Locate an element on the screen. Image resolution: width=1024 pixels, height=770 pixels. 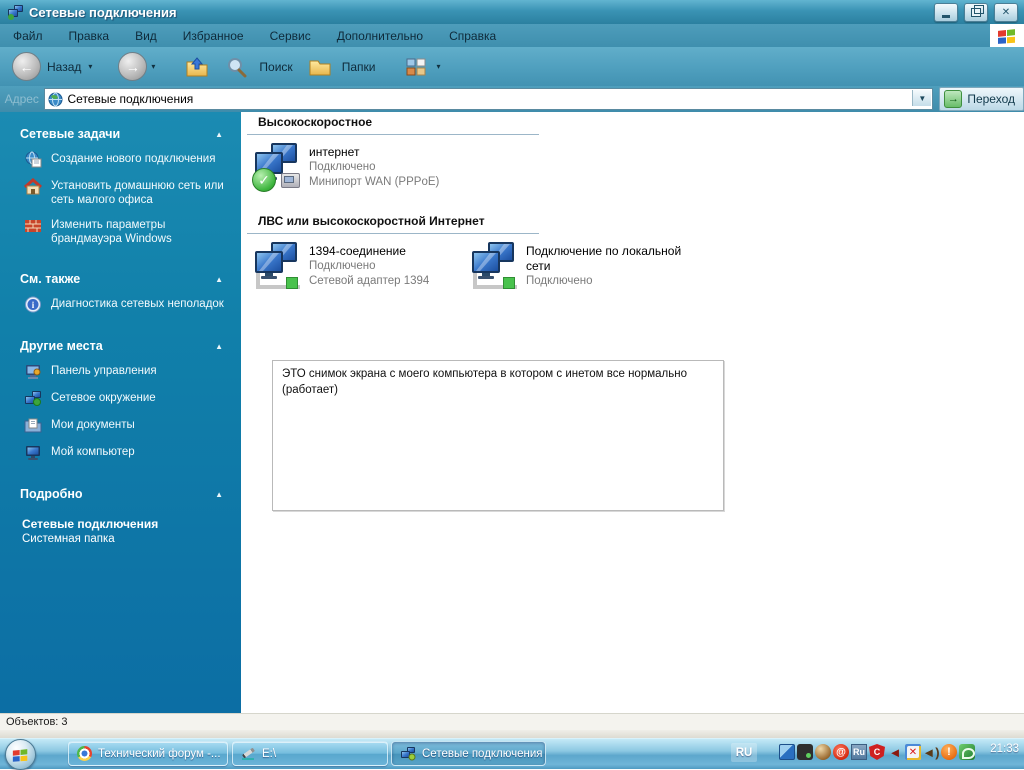
punto-switcher-icon: Ru is located at coordinates (859, 752).